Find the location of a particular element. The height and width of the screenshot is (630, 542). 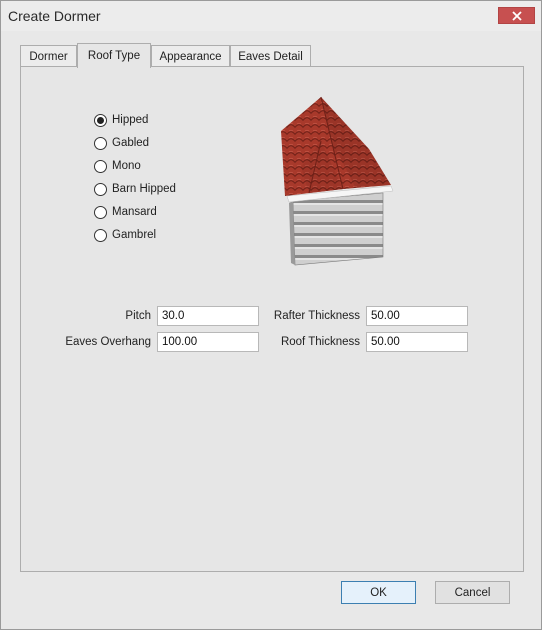

radio-hipped: Hipped is located at coordinates (121, 120).